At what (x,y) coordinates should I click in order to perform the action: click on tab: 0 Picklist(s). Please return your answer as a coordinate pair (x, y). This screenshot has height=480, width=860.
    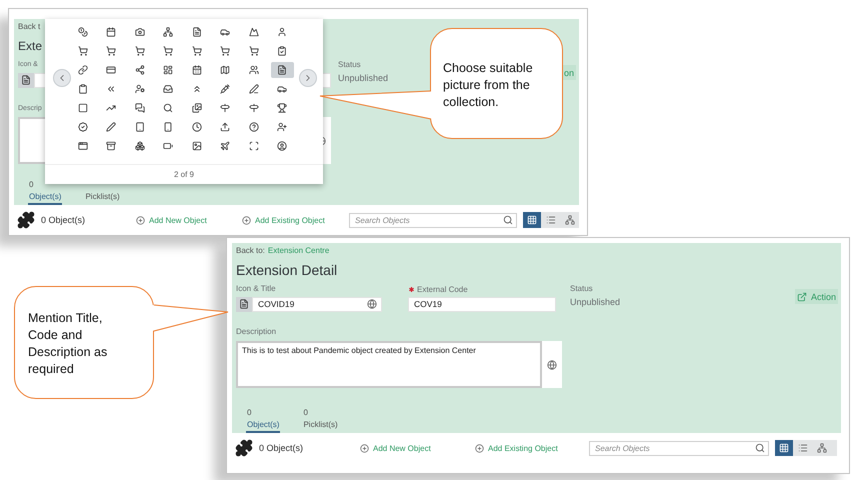
    Looking at the image, I should click on (320, 420).